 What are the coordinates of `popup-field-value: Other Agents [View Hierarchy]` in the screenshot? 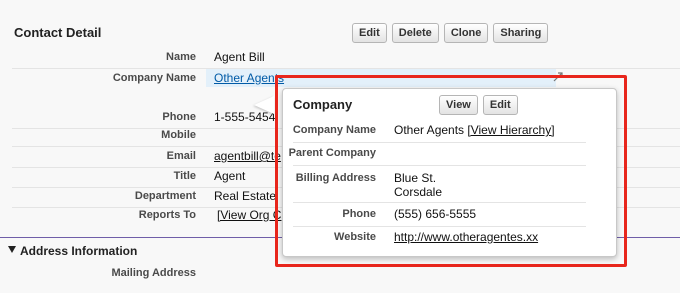 It's located at (474, 130).